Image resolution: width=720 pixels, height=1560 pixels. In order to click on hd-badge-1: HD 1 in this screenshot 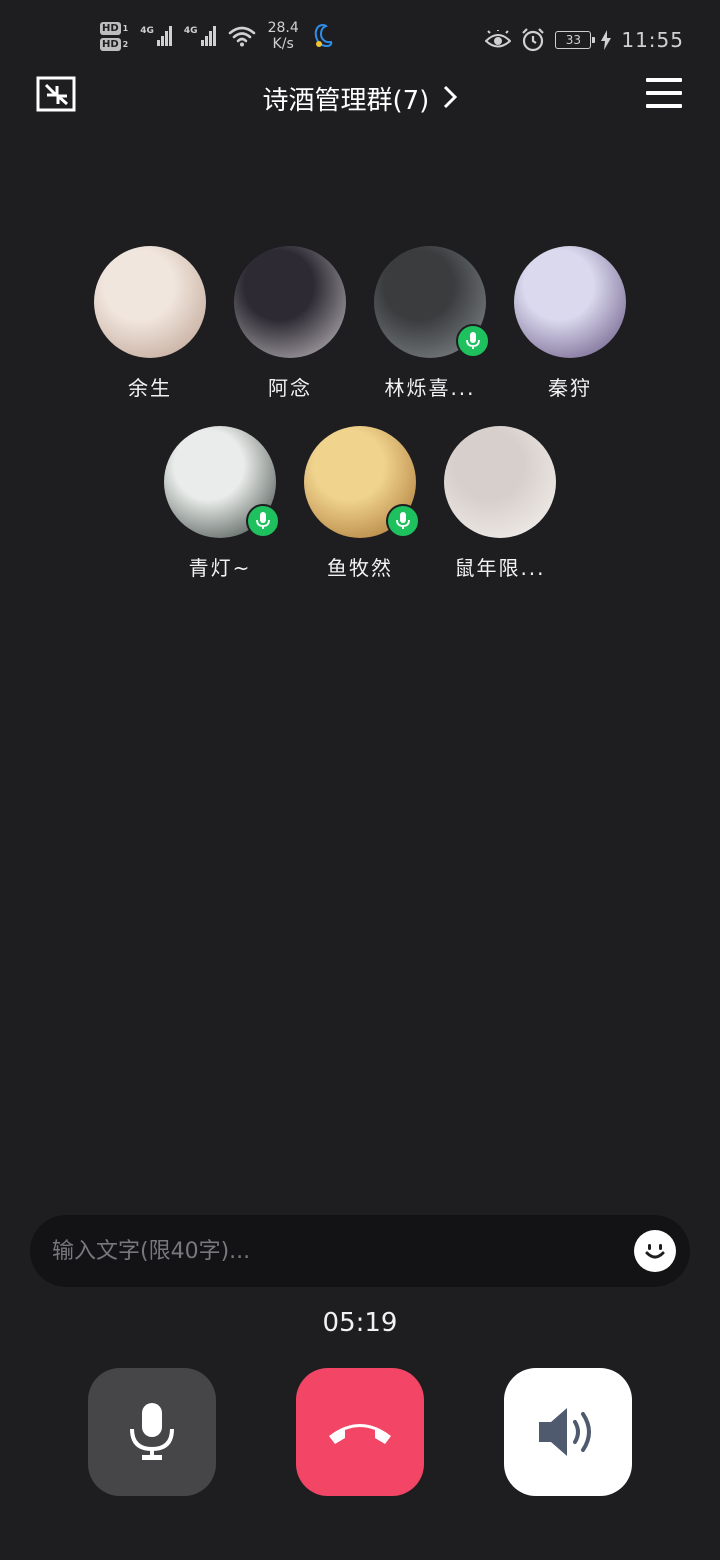, I will do `click(114, 28)`.